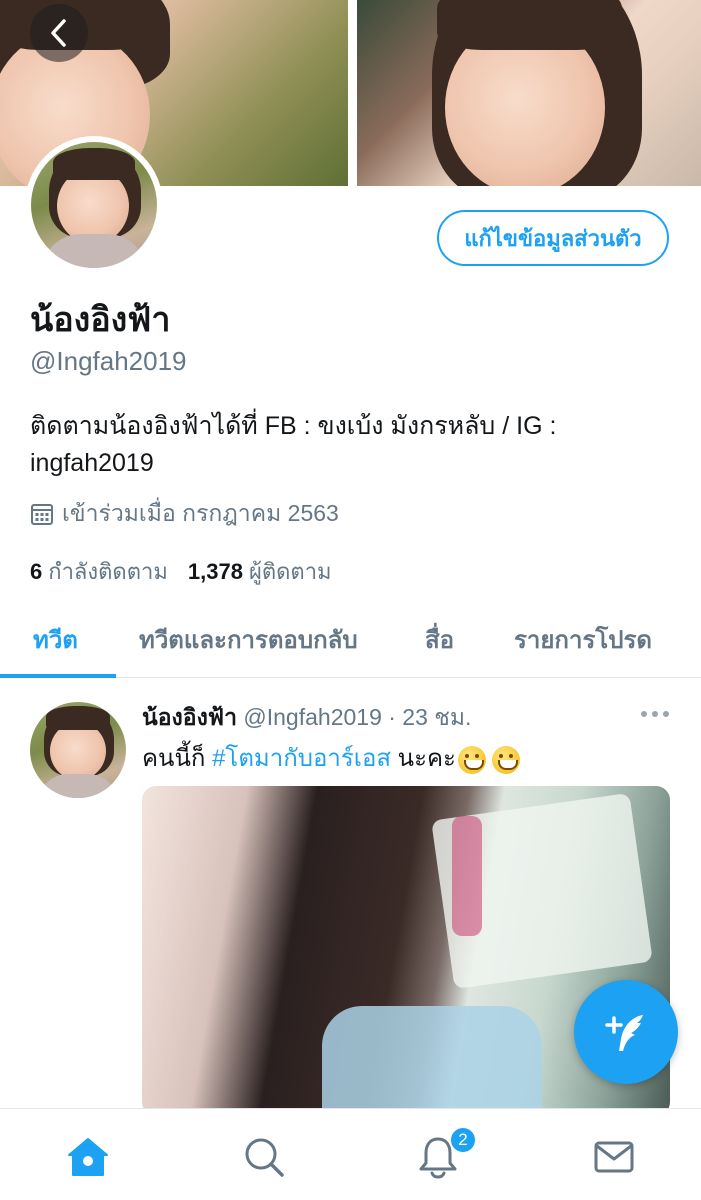 Image resolution: width=701 pixels, height=1200 pixels. I want to click on following-label: กำลังติดตาม, so click(108, 571).